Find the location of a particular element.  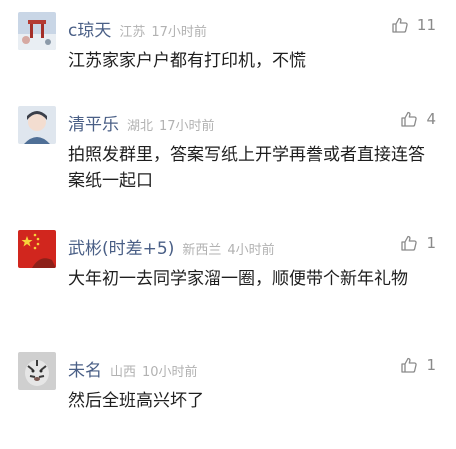

comment-text: 拍照发群里，答案写纸上开学再誊或者直接连答案纸一起口 is located at coordinates (246, 168).